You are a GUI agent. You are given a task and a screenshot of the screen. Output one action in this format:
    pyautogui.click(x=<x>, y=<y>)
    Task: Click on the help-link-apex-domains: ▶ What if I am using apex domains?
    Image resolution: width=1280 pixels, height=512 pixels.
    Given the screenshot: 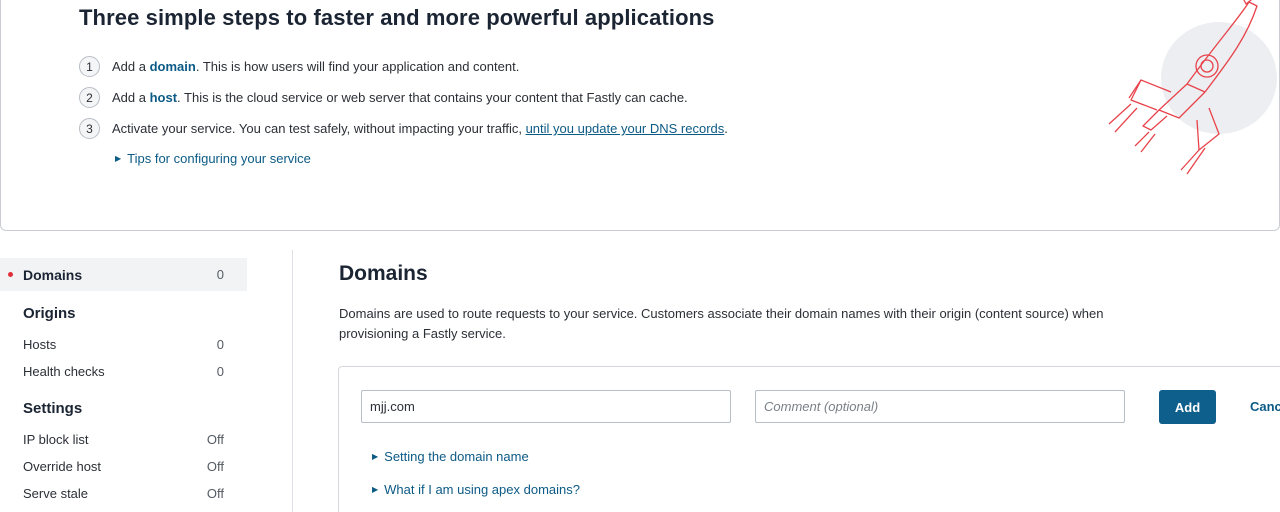 What is the action you would take?
    pyautogui.click(x=476, y=489)
    